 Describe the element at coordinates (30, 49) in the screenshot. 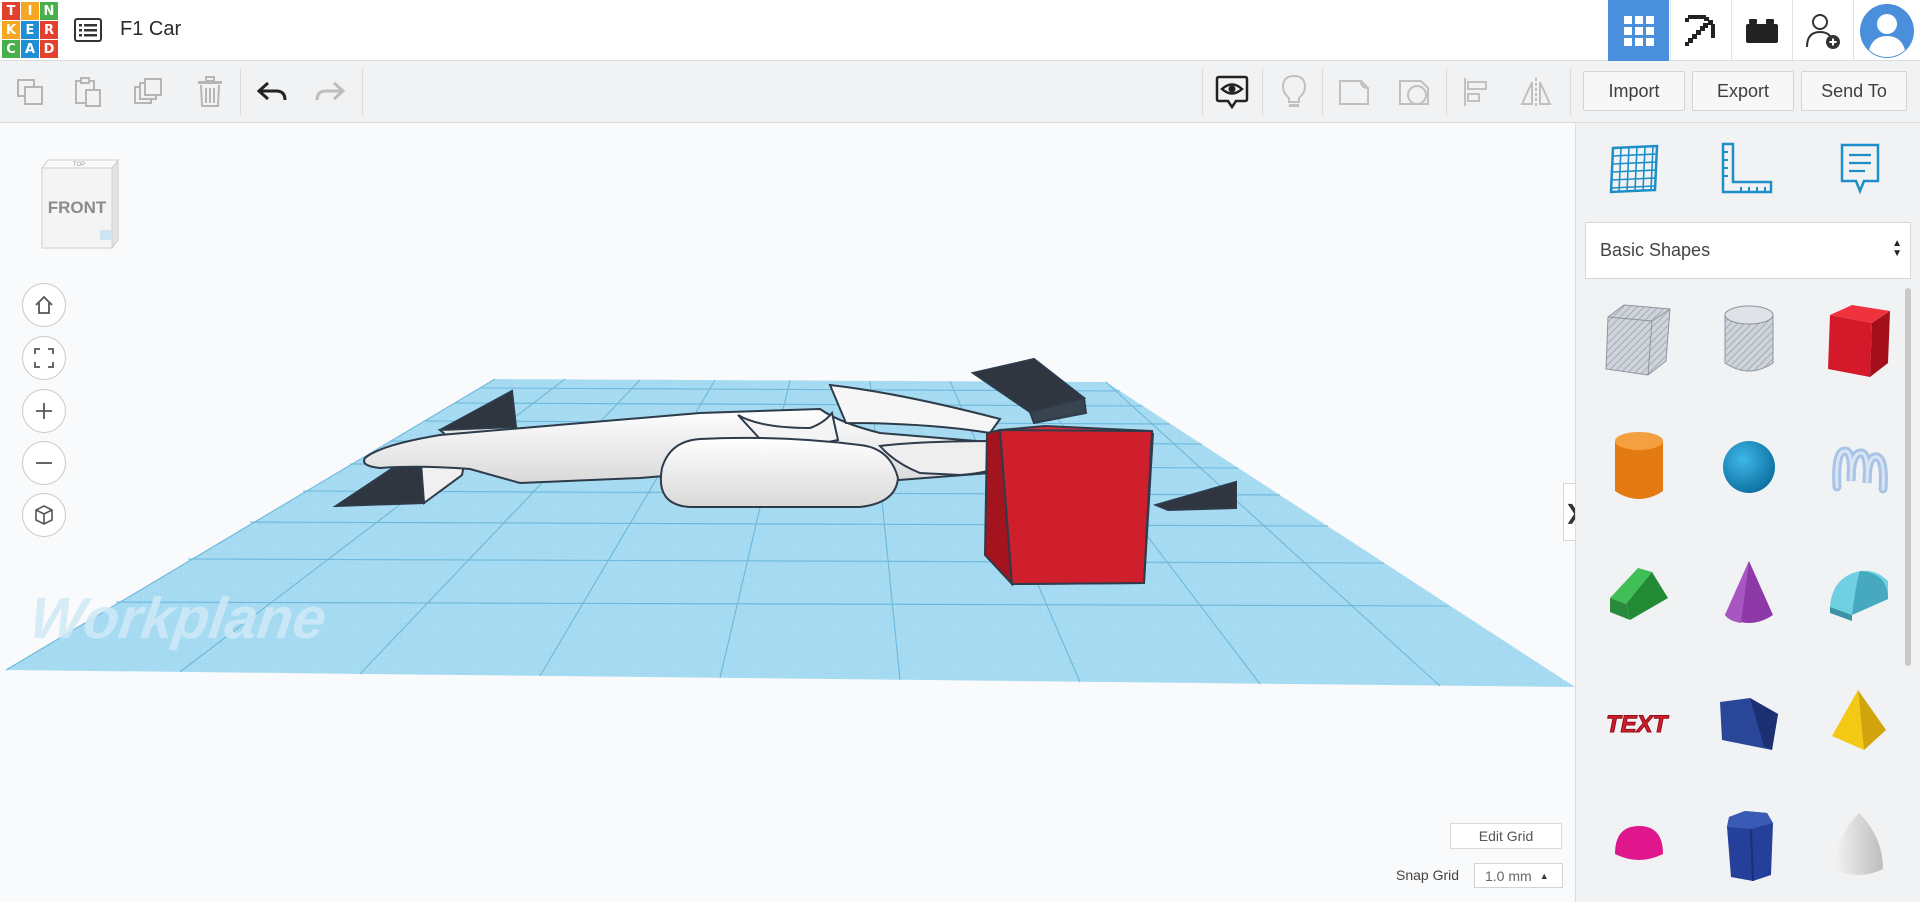

I see `logo-letter: A` at that location.